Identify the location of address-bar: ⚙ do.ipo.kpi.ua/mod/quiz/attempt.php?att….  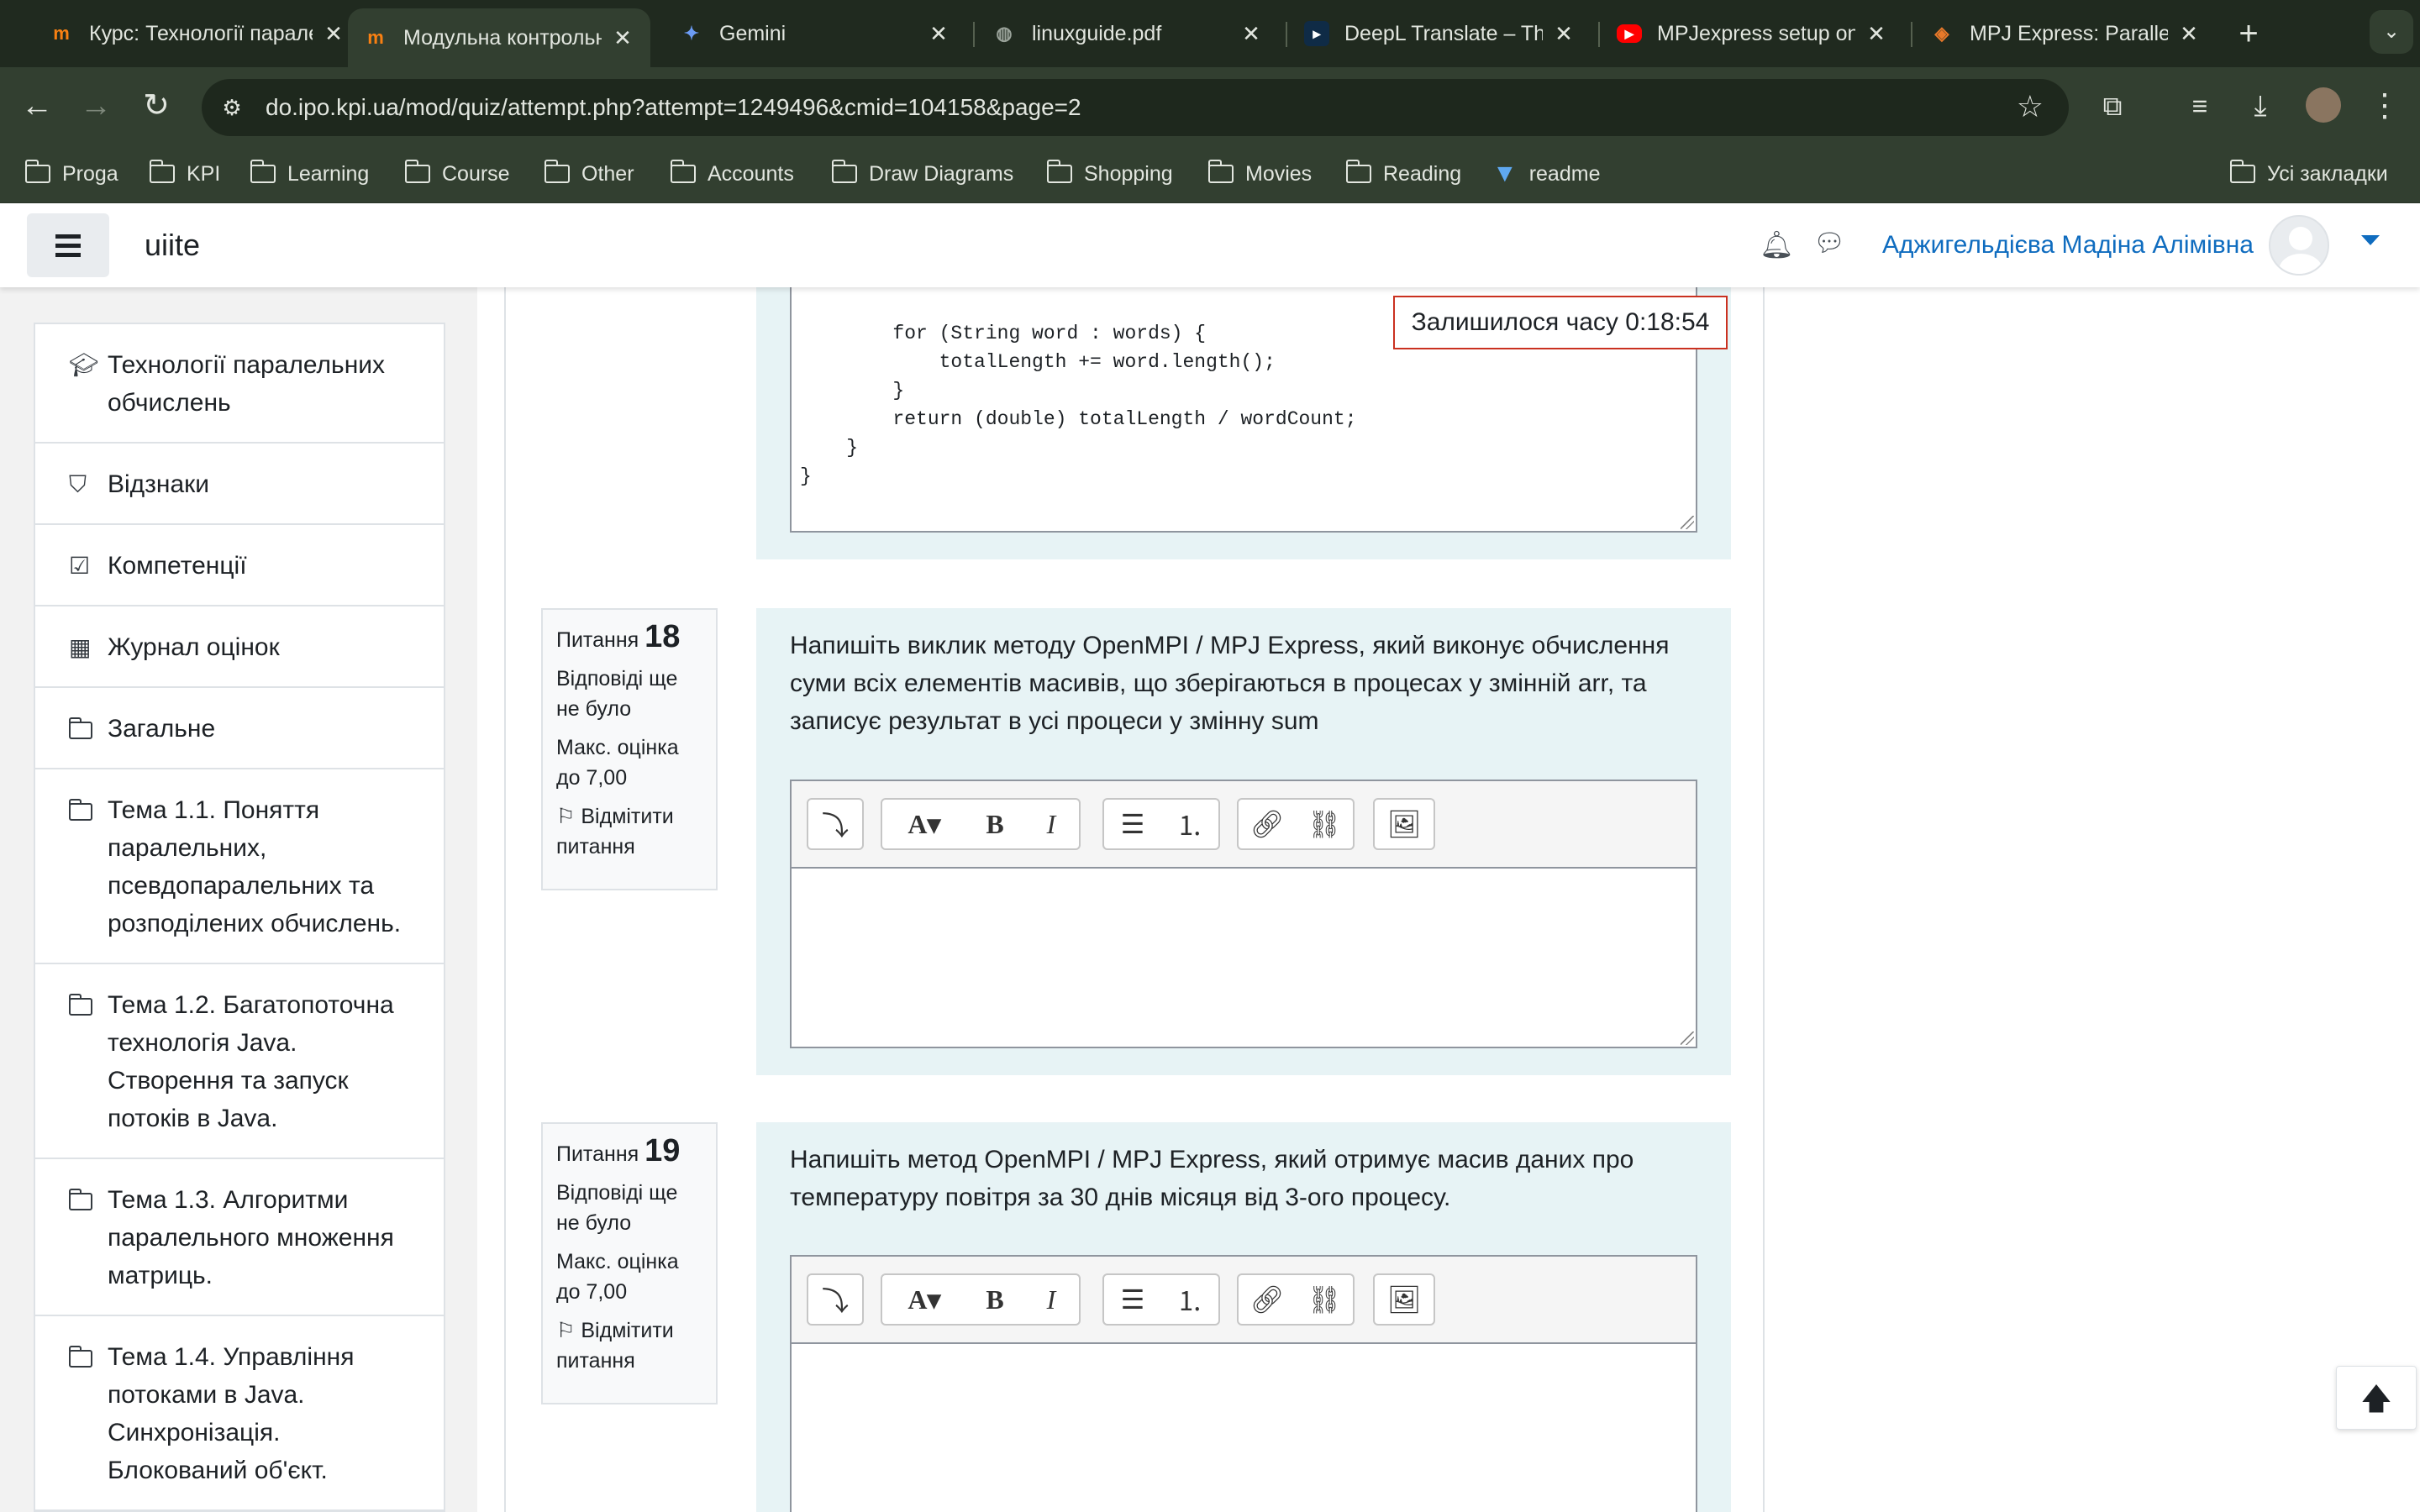
(1135, 107).